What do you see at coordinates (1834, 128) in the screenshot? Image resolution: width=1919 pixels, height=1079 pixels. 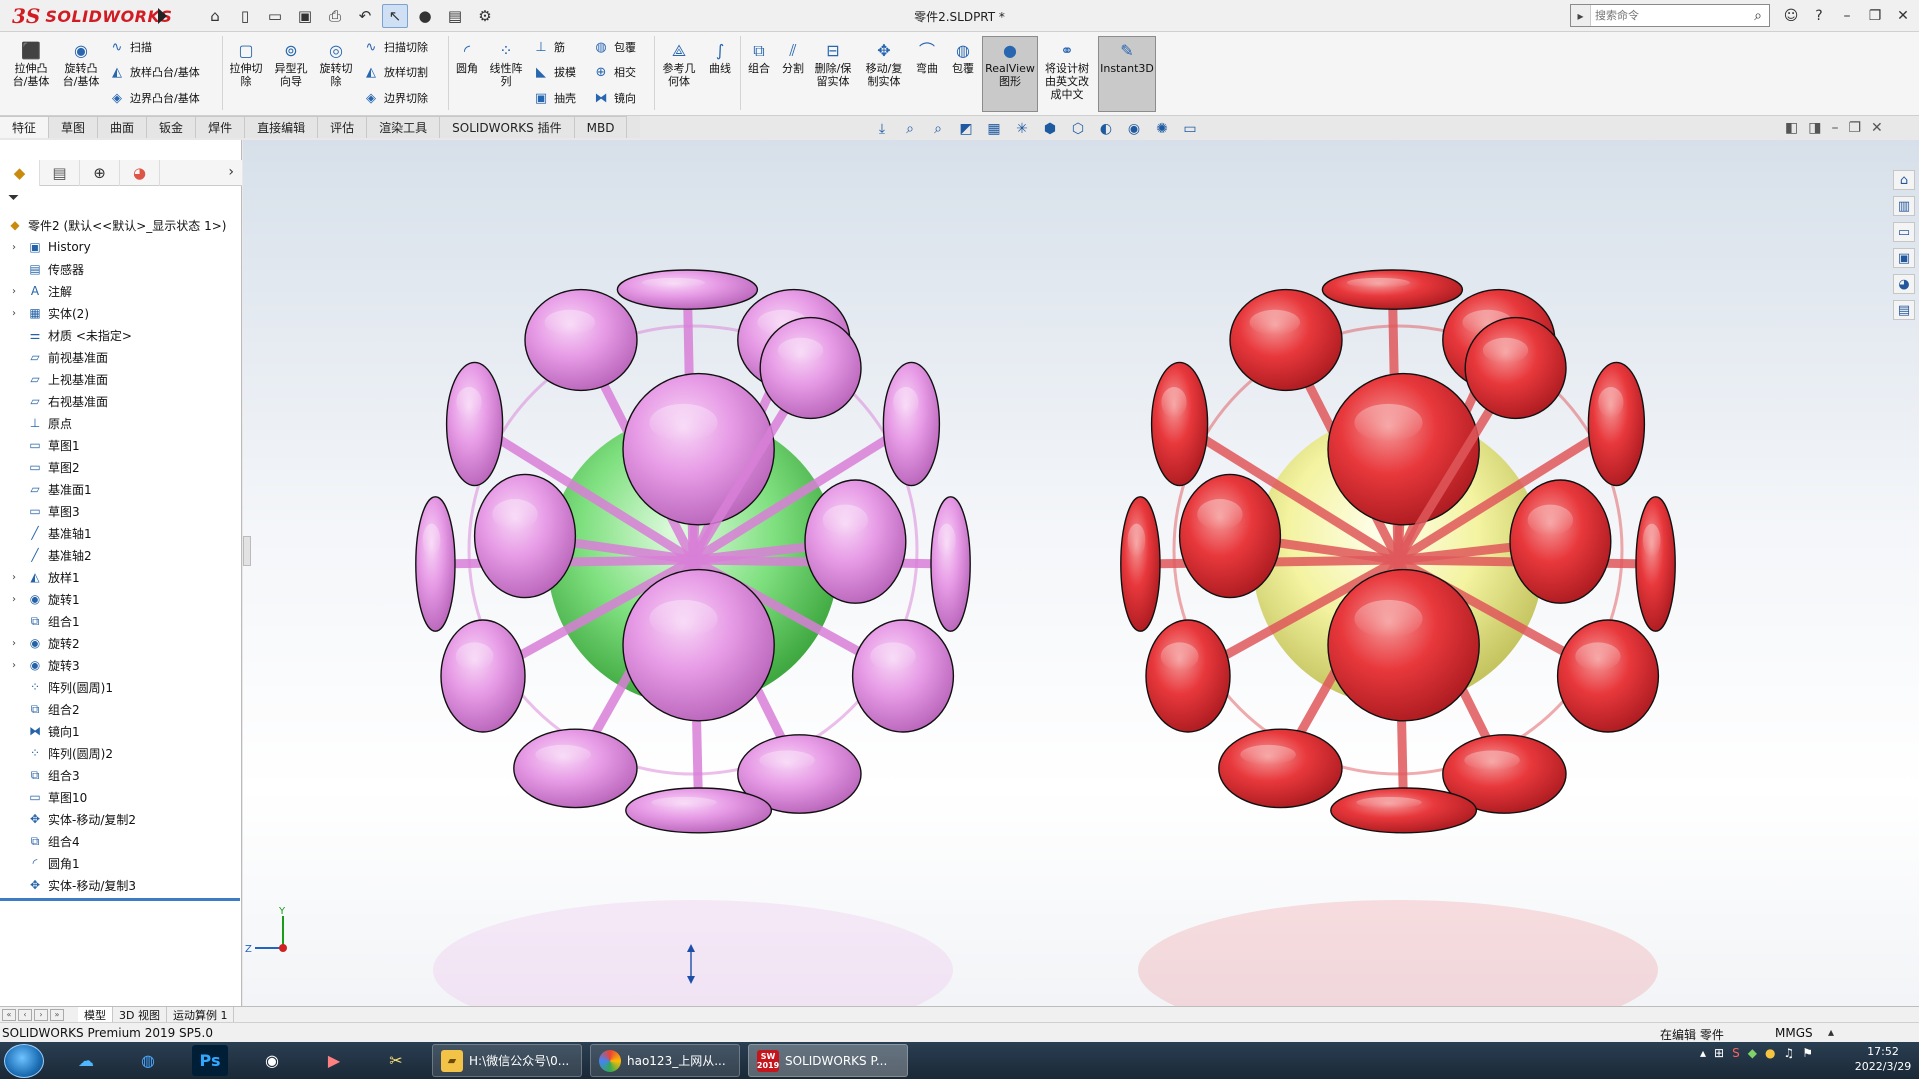 I see `doc-minimize-icon: –` at bounding box center [1834, 128].